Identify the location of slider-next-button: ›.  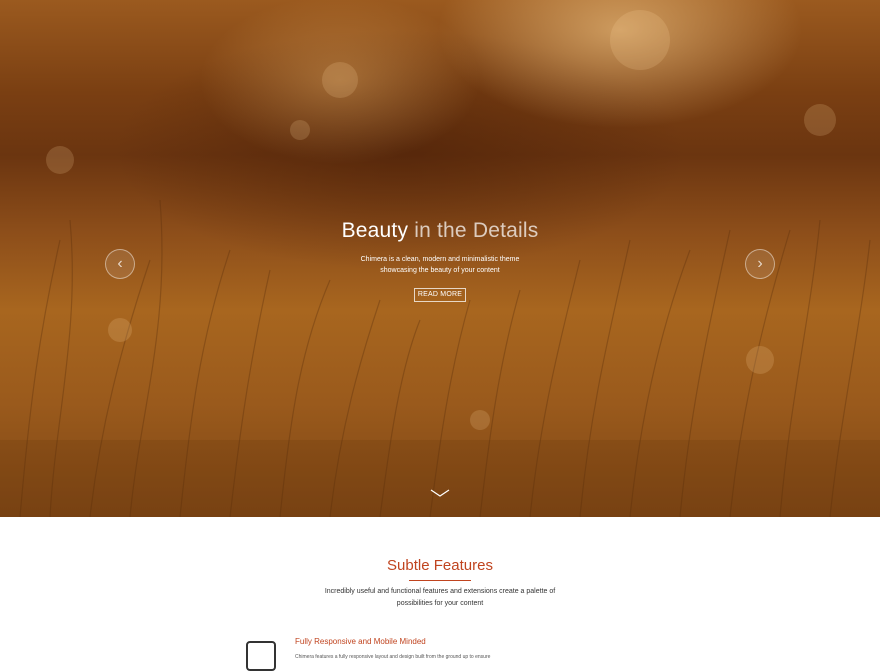
(760, 264).